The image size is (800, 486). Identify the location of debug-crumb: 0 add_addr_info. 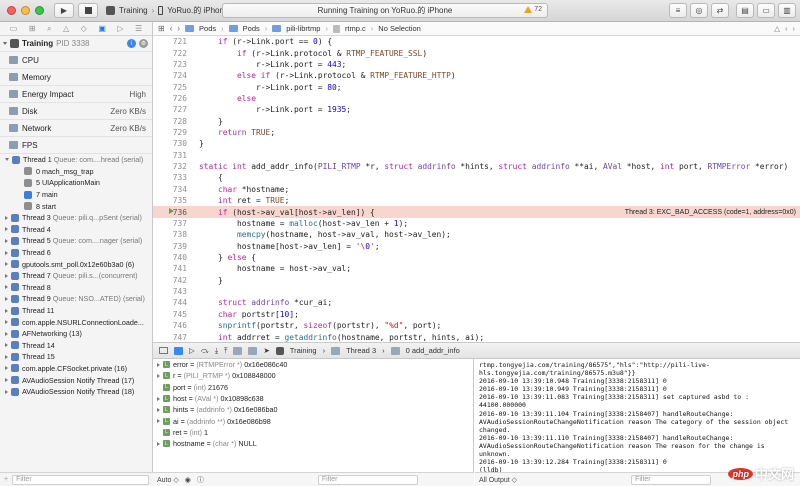
(433, 350).